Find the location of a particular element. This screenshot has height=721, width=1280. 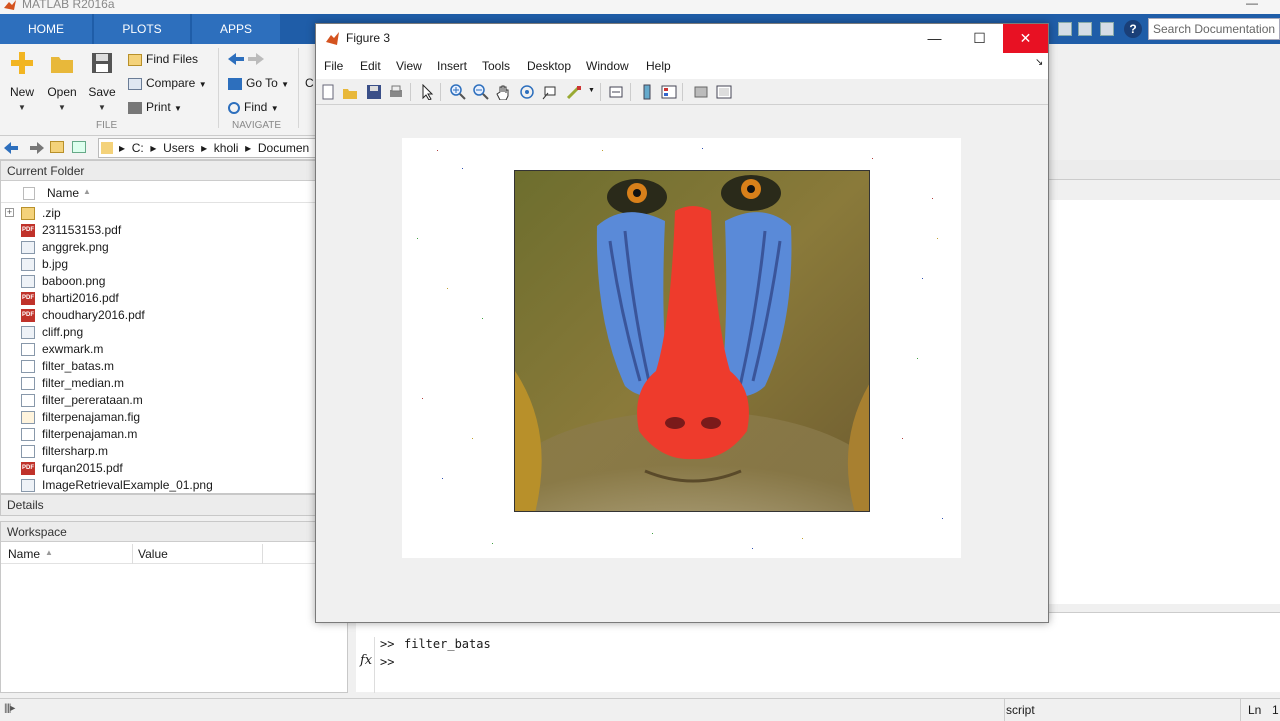

layout-icon is located at coordinates (1107, 29).